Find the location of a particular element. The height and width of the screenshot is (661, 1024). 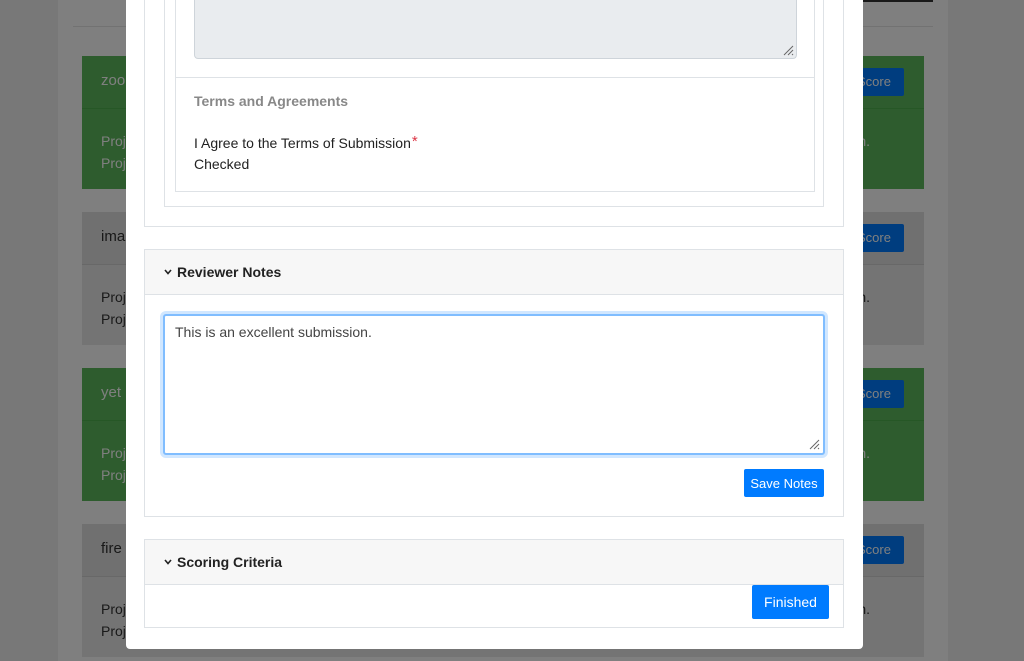

scoring-criteria-card: Scoring Criteria Finished is located at coordinates (494, 583).